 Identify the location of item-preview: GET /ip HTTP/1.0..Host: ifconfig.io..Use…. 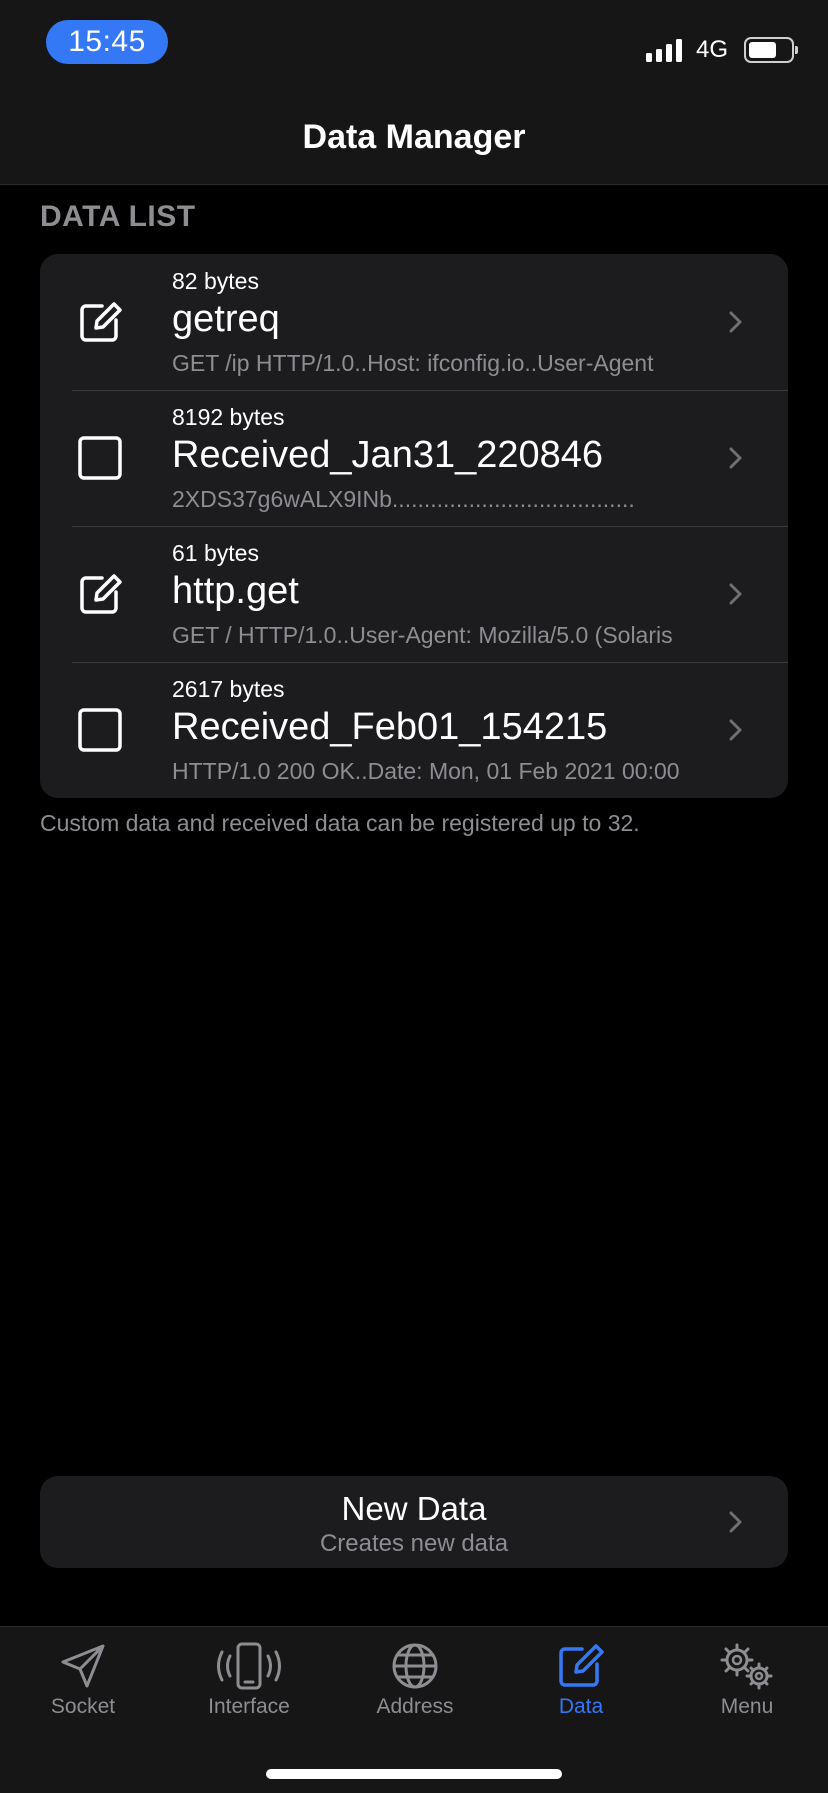
(413, 363).